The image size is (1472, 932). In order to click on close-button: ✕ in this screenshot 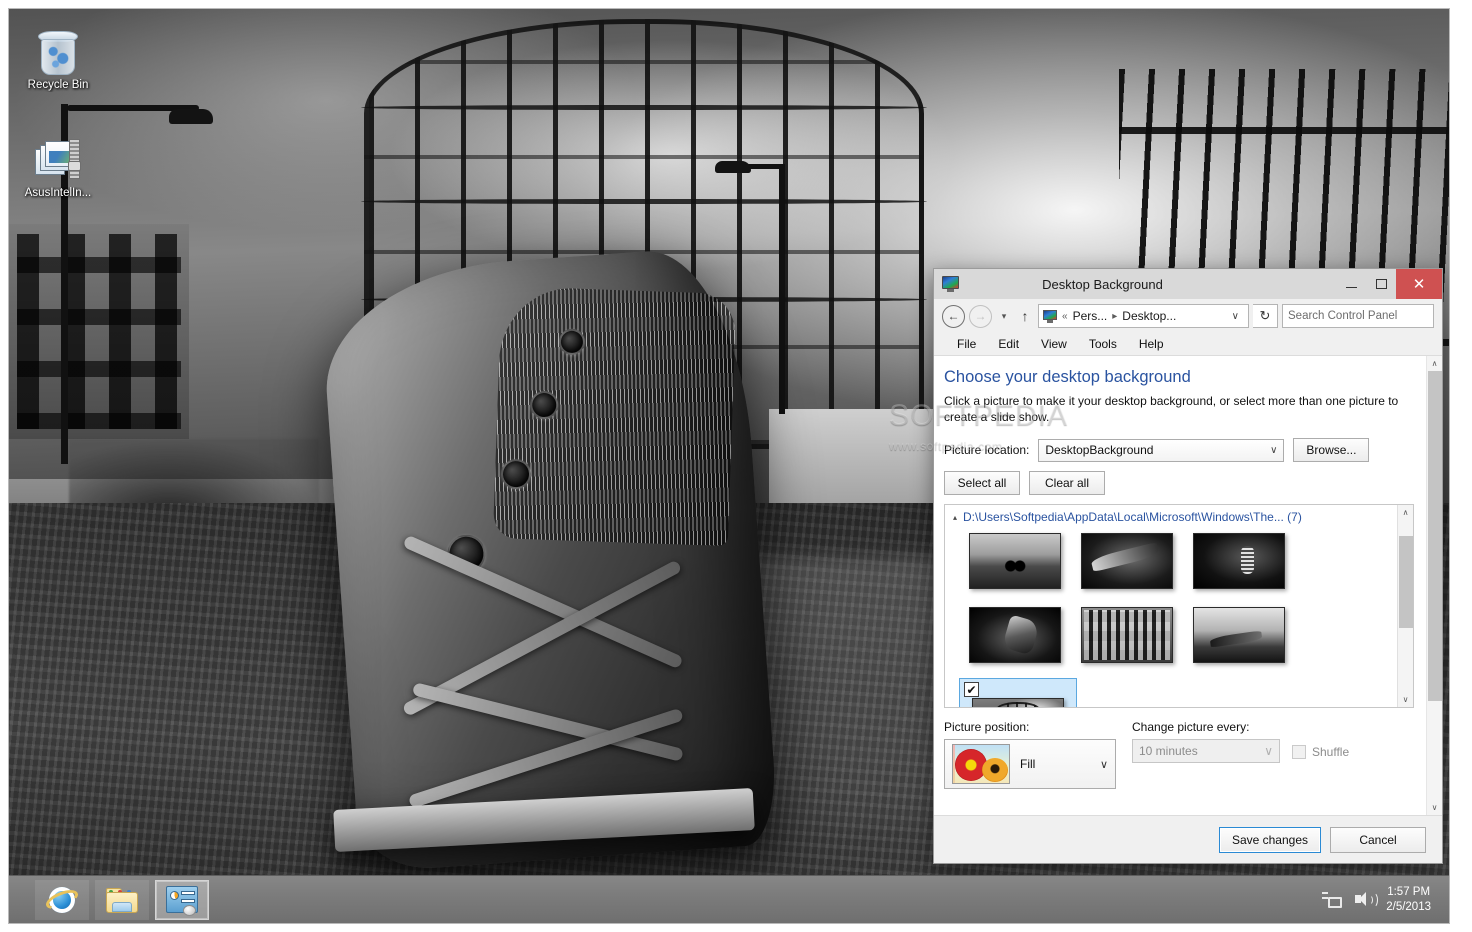, I will do `click(1419, 284)`.